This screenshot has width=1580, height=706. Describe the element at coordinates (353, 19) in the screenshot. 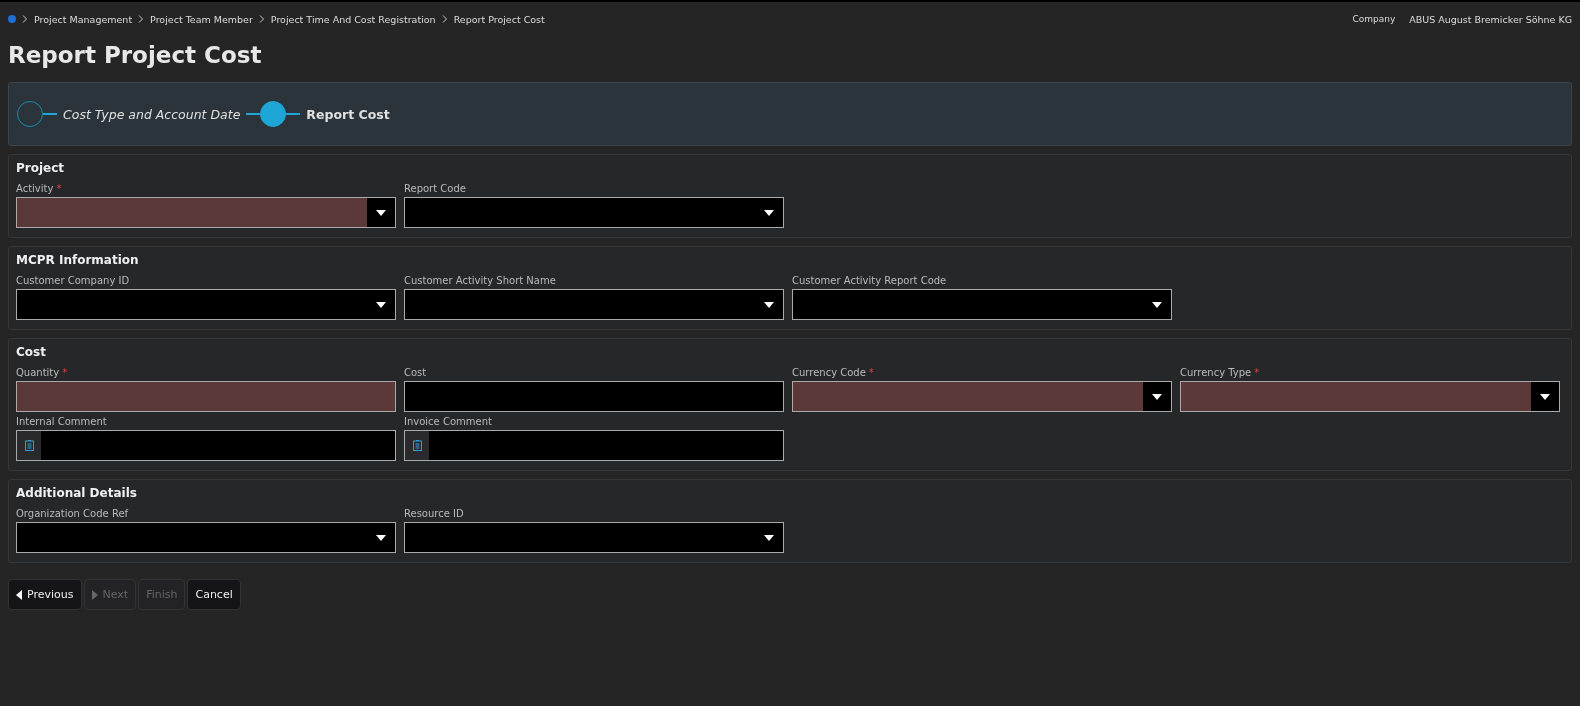

I see `breadcrumb-link: Project Time And Cost Registration` at that location.